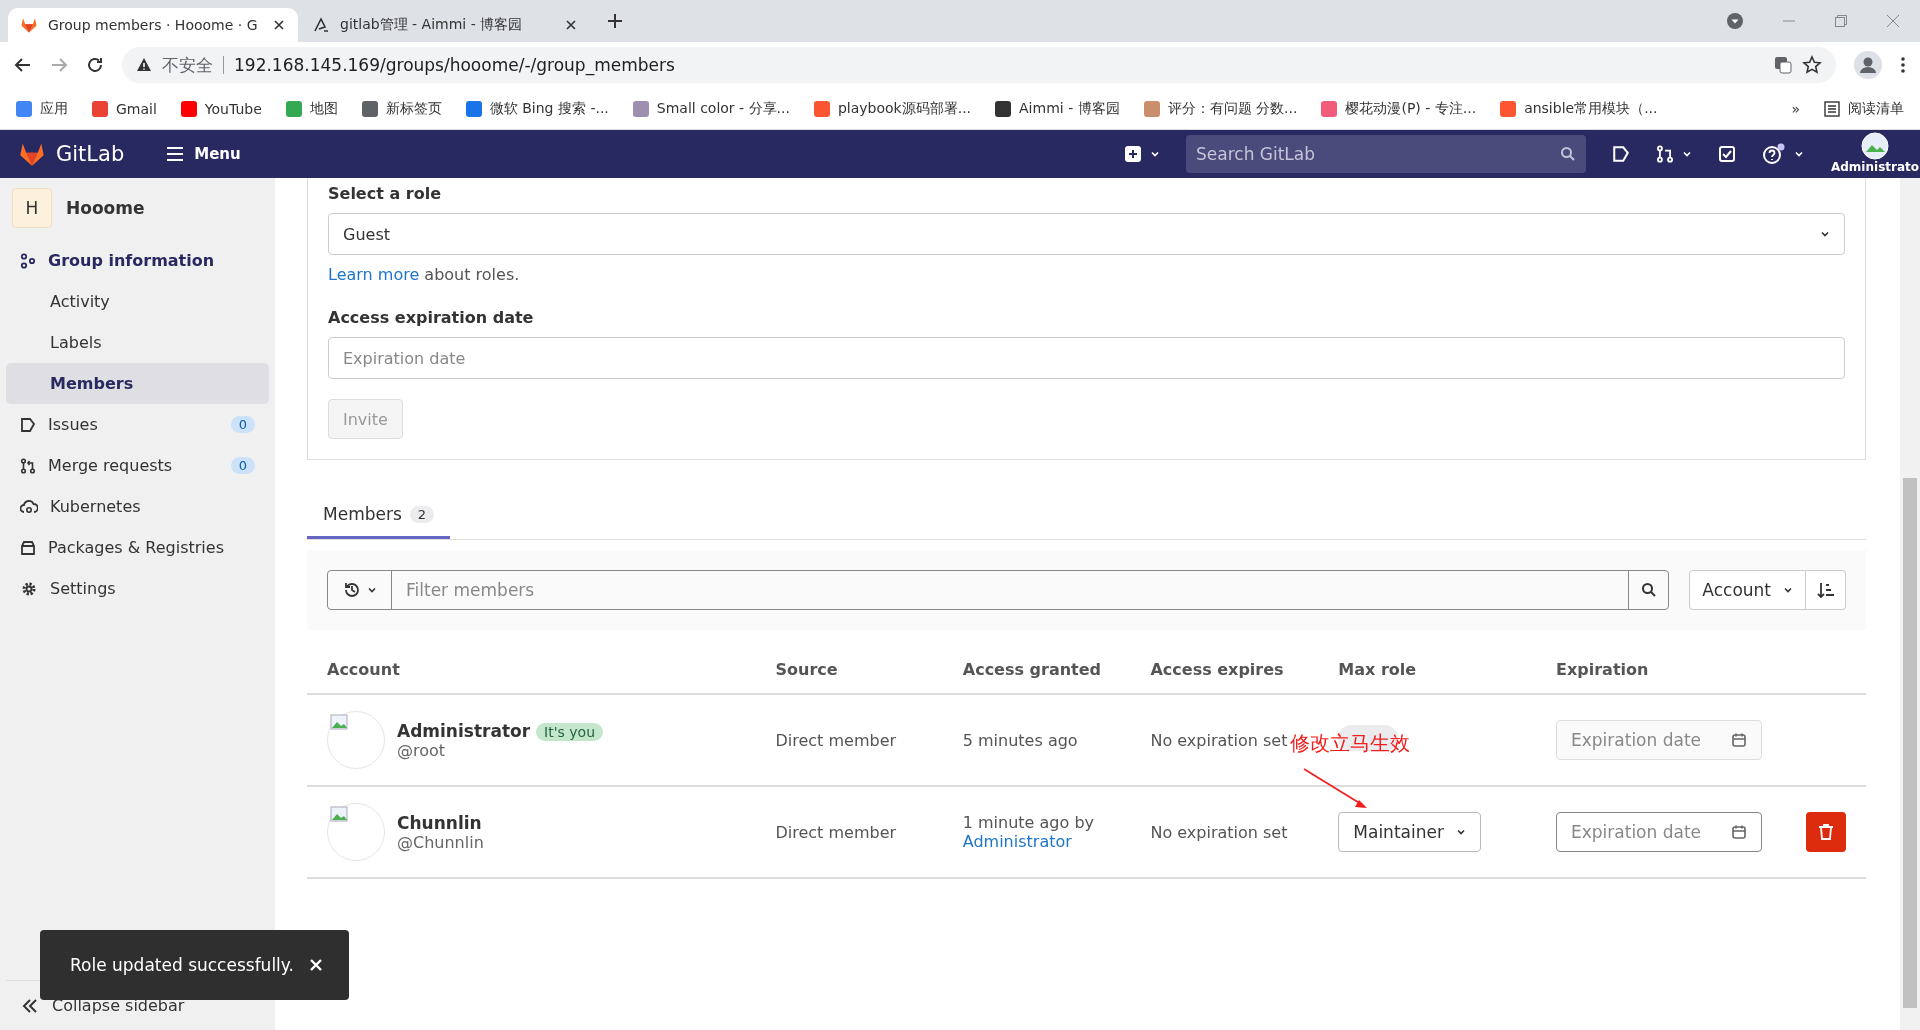 Image resolution: width=1920 pixels, height=1030 pixels. Describe the element at coordinates (105, 208) in the screenshot. I see `group-name: Hooome` at that location.